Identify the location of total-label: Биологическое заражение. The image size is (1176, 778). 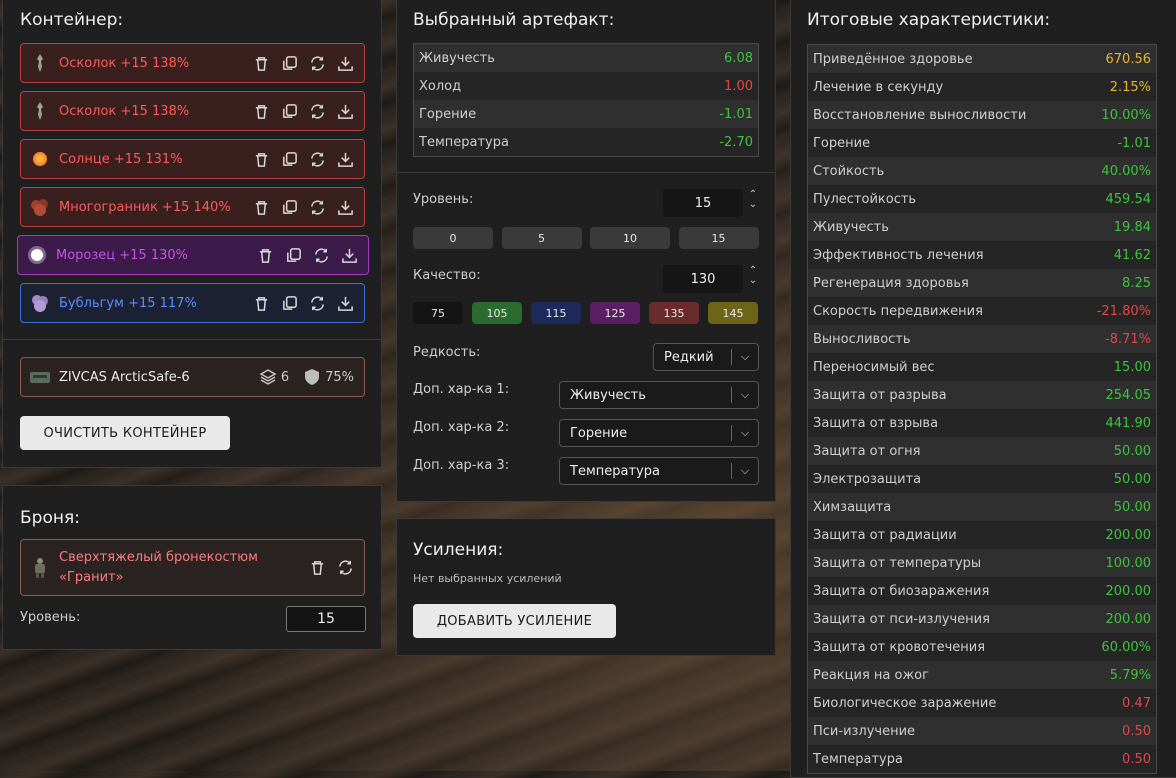
(905, 703).